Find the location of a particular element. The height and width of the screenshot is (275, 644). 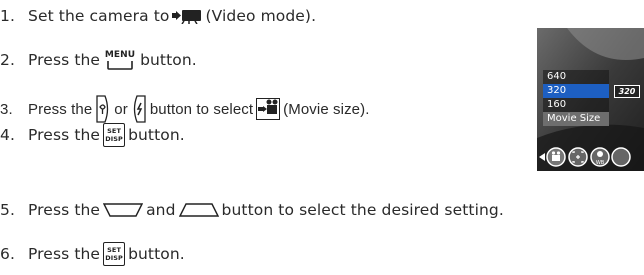

step-number: 2. is located at coordinates (7, 60).